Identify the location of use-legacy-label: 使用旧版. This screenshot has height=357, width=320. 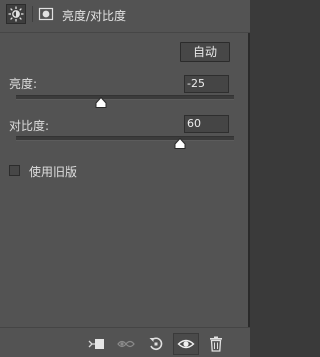
(53, 172).